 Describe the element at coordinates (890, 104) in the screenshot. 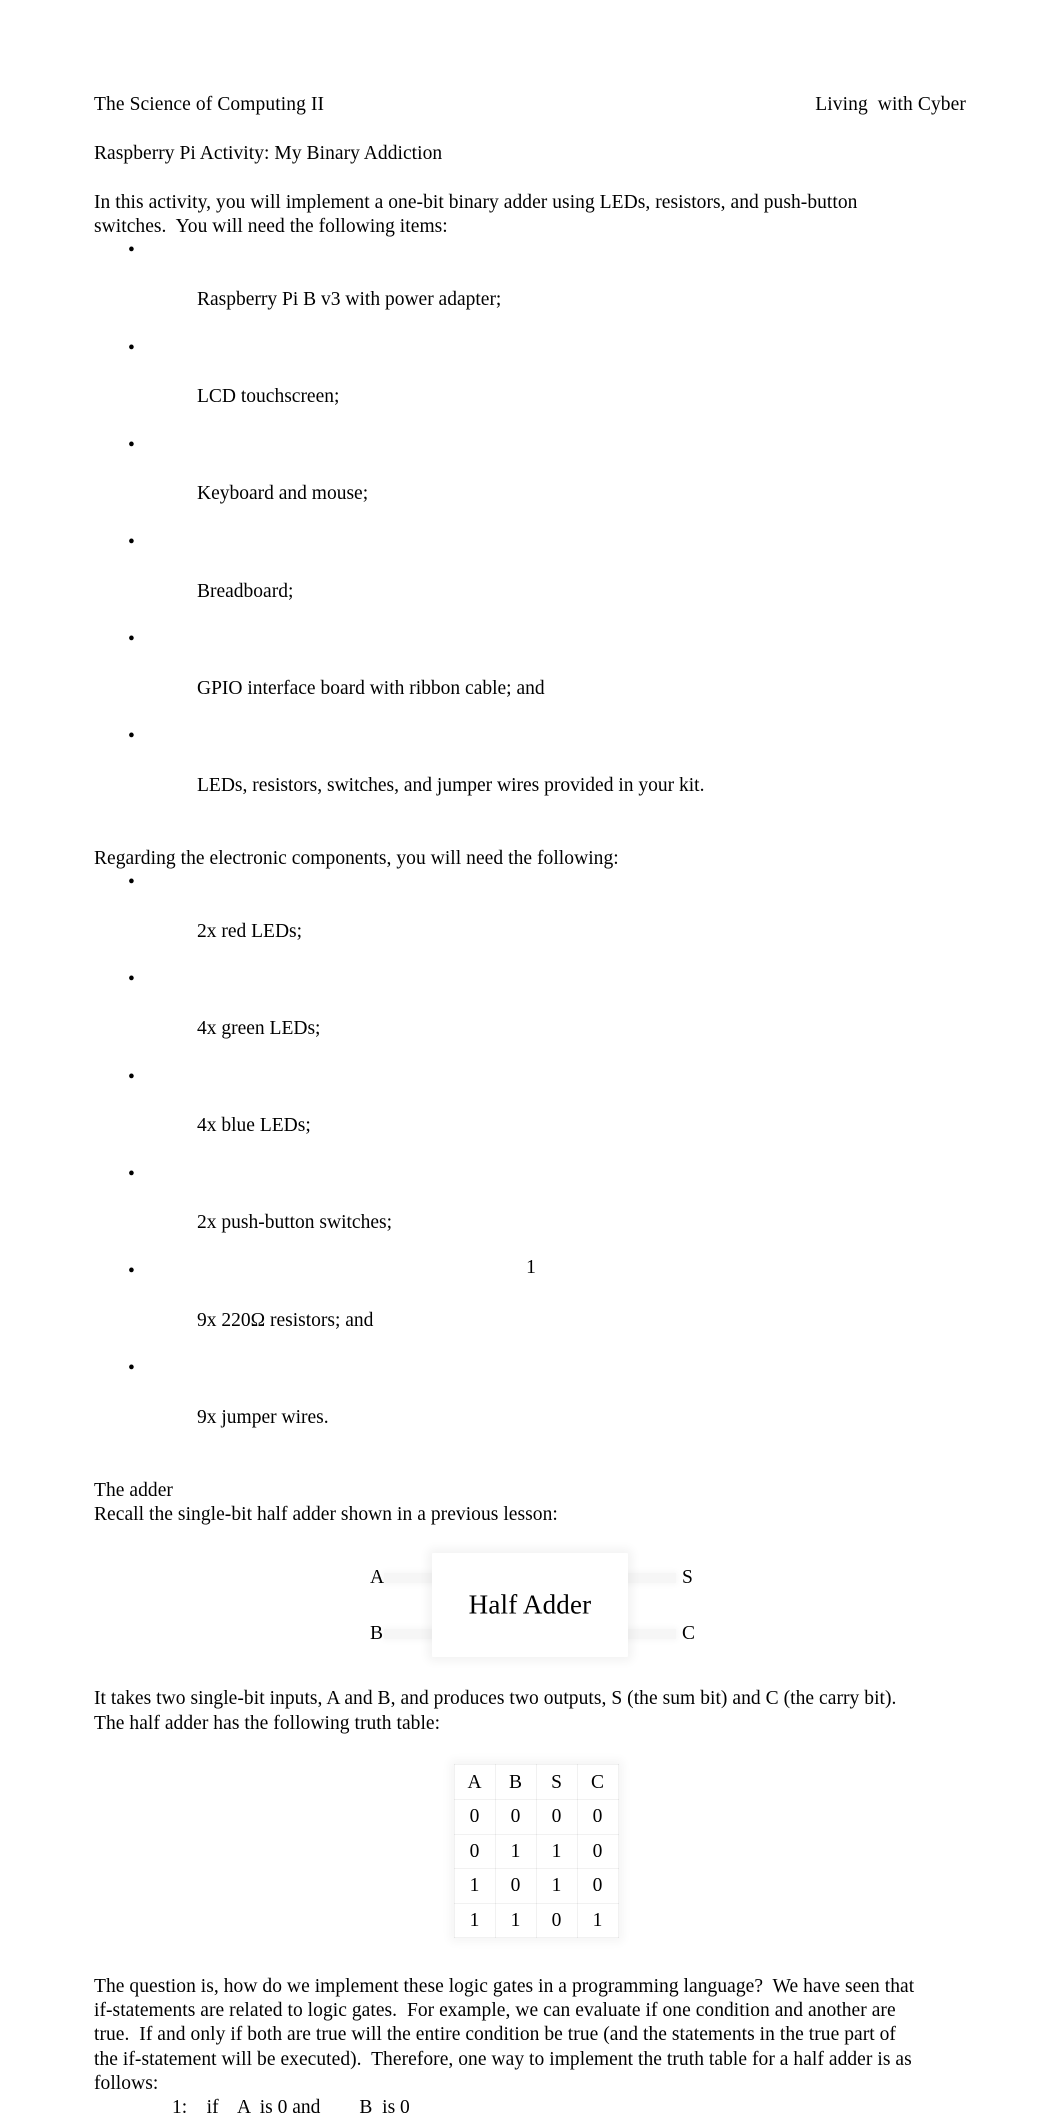

I see `header-program-title: Living with Cyber` at that location.